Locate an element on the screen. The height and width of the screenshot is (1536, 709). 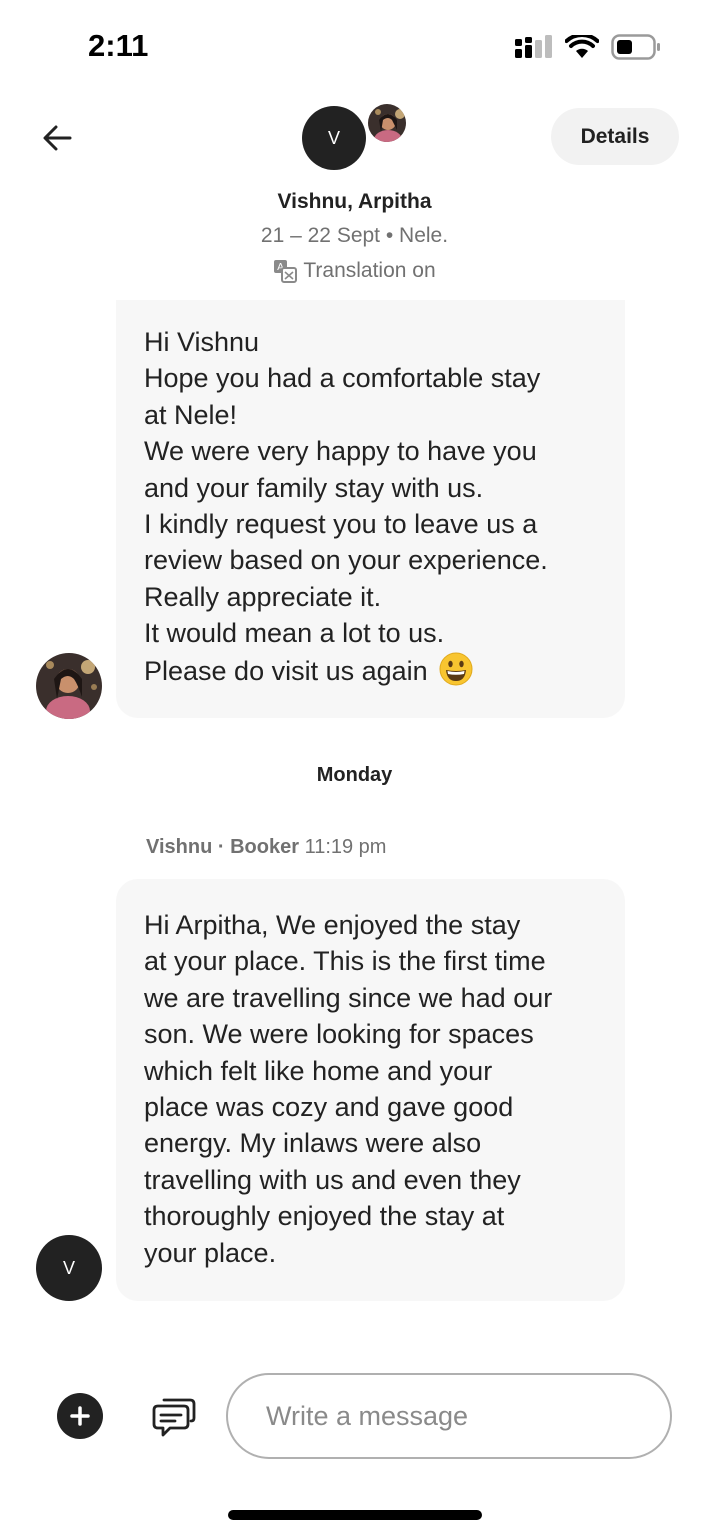
home-indicator is located at coordinates (355, 1515).